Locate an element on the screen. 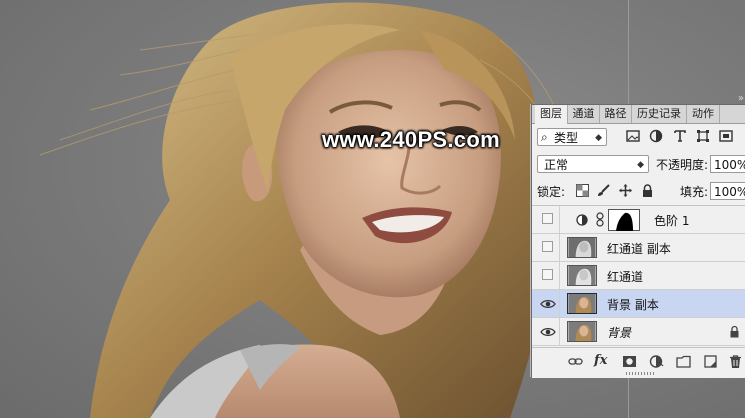  shape-filter-icon is located at coordinates (703, 136).